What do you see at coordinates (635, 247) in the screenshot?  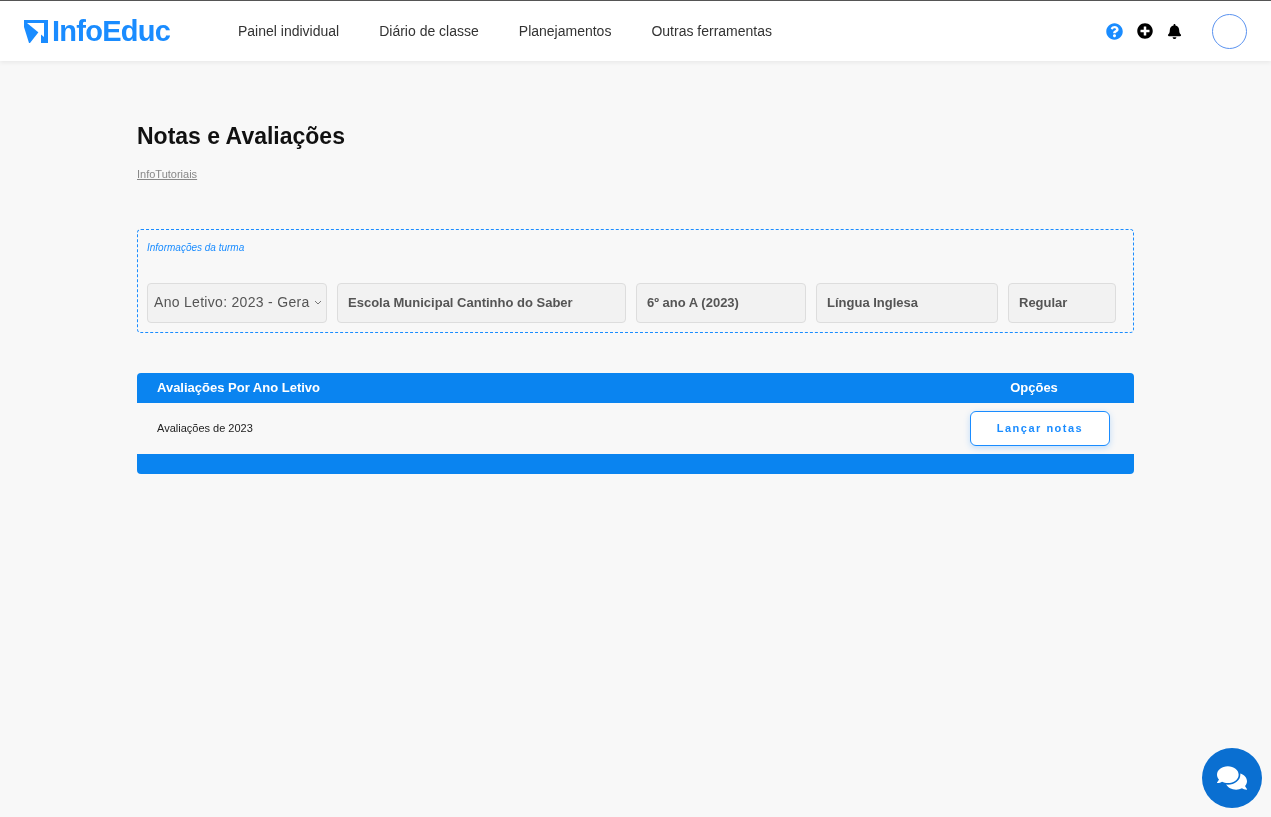 I see `panel-legend: Informações da turma` at bounding box center [635, 247].